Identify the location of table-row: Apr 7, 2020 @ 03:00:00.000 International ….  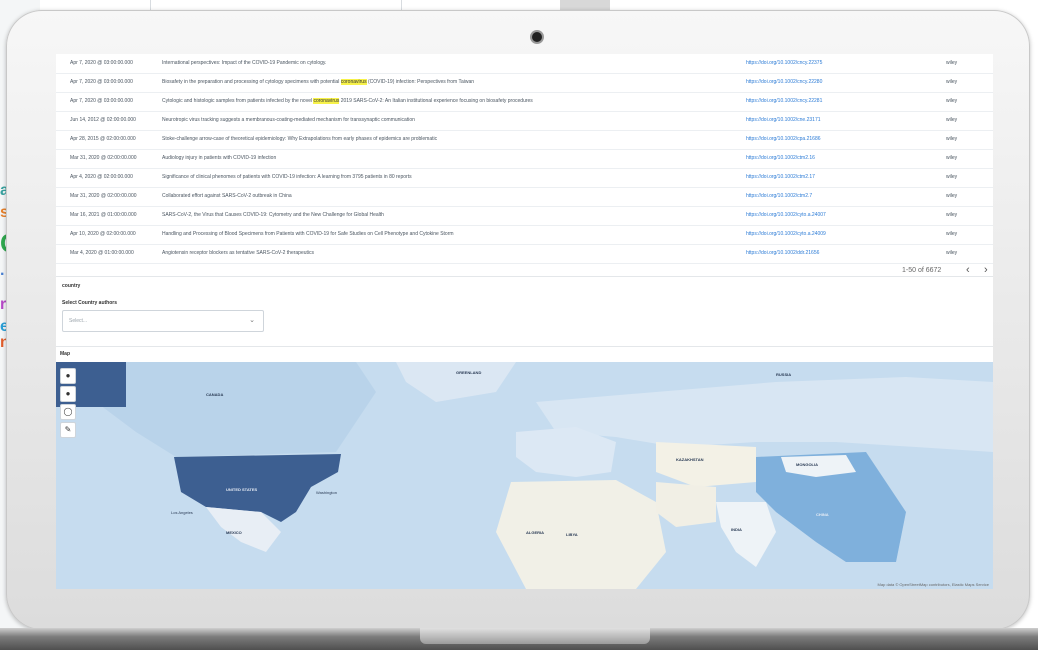
(524, 64).